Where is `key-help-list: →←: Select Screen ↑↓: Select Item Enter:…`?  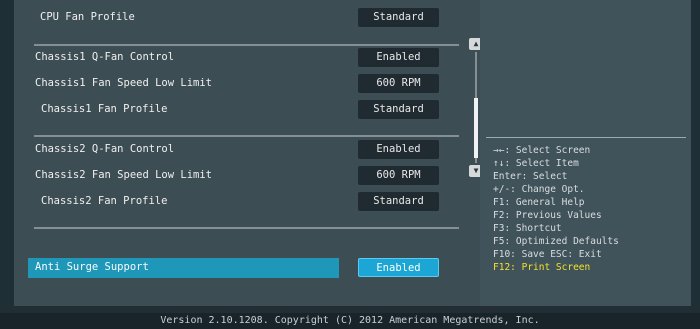 key-help-list: →←: Select Screen ↑↓: Select Item Enter:… is located at coordinates (556, 209).